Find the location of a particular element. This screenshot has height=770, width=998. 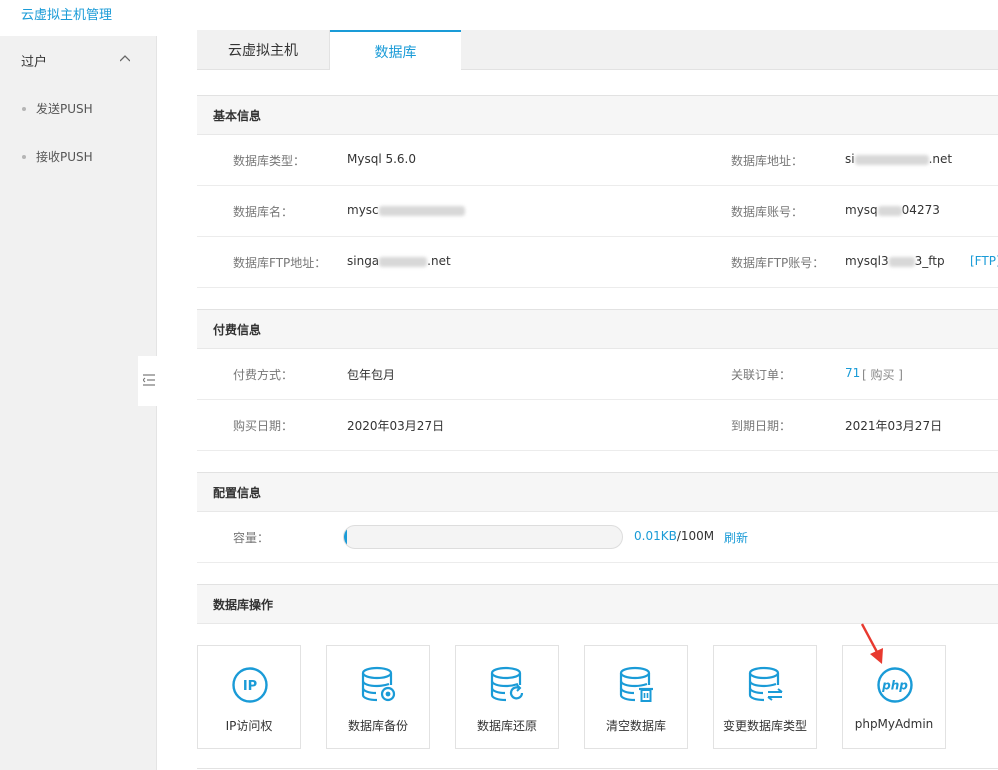

db-account-suffix: 04273 is located at coordinates (920, 210).